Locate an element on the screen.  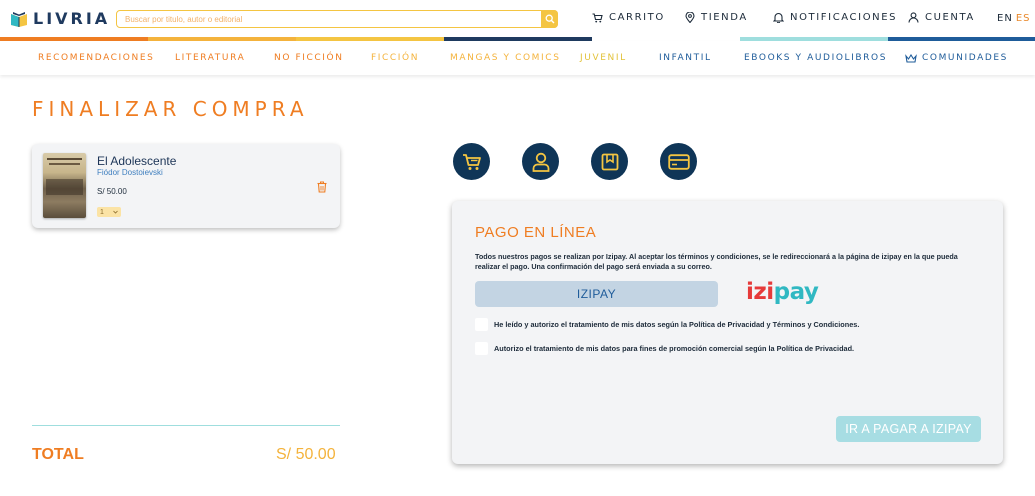
category-literatura: LITERATURA is located at coordinates (210, 58).